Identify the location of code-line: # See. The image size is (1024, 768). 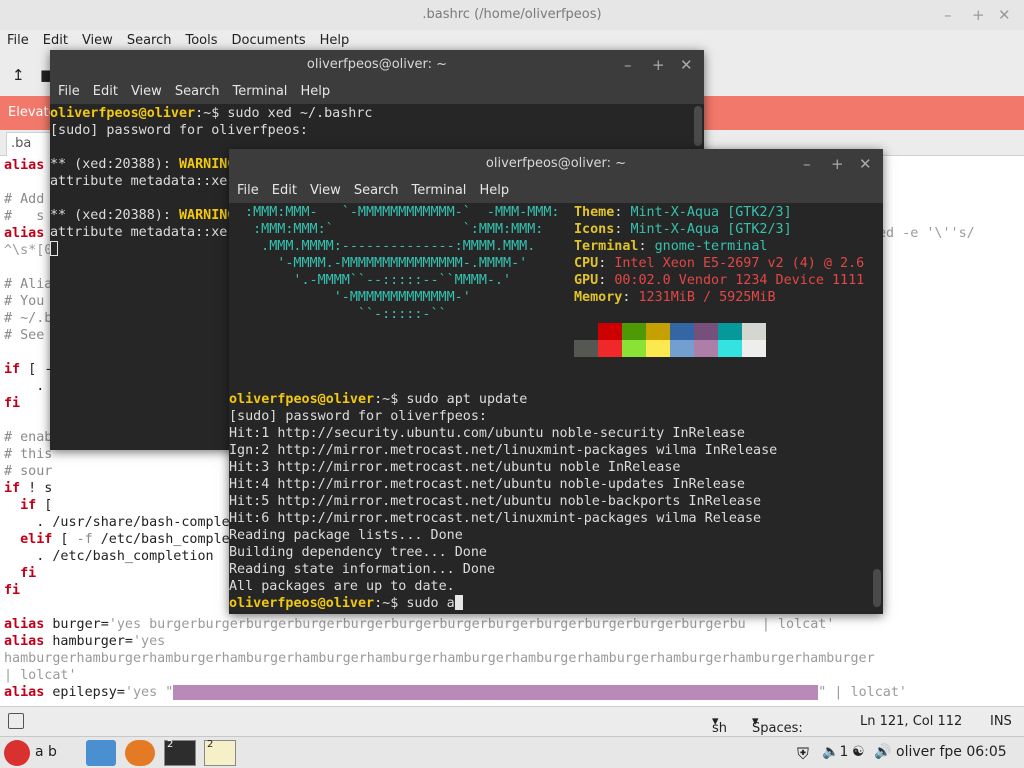
(24, 335).